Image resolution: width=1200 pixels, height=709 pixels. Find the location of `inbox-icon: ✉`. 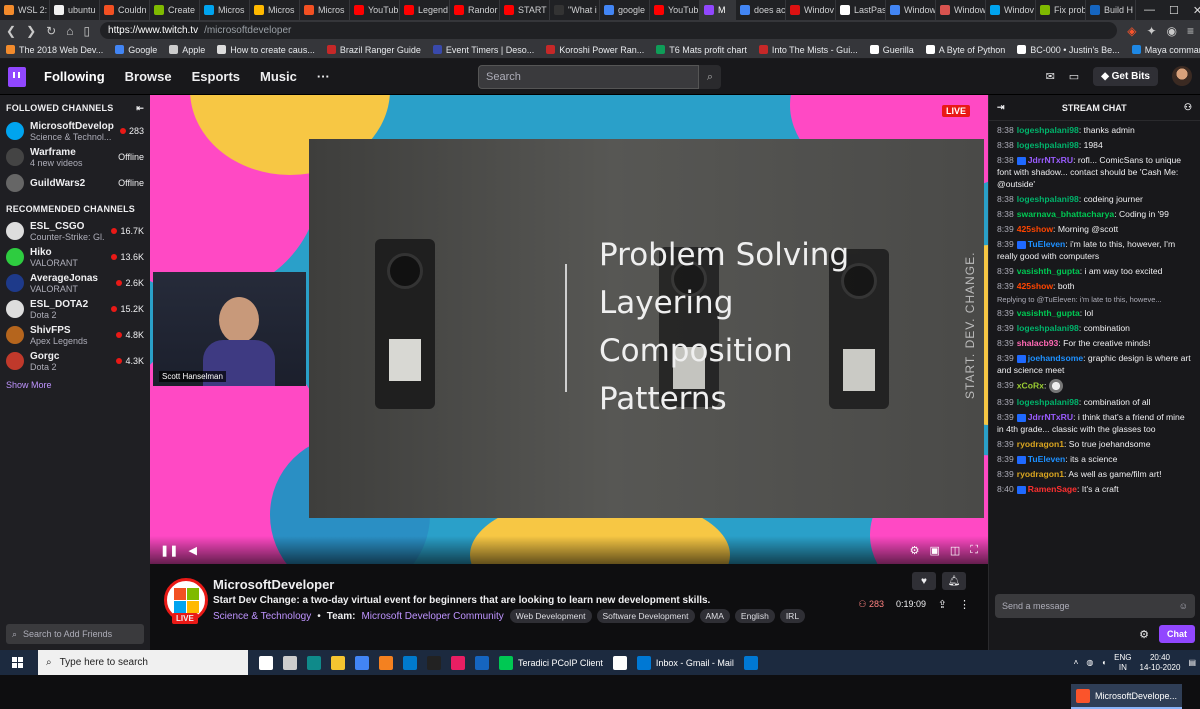

inbox-icon: ✉ is located at coordinates (1050, 76).